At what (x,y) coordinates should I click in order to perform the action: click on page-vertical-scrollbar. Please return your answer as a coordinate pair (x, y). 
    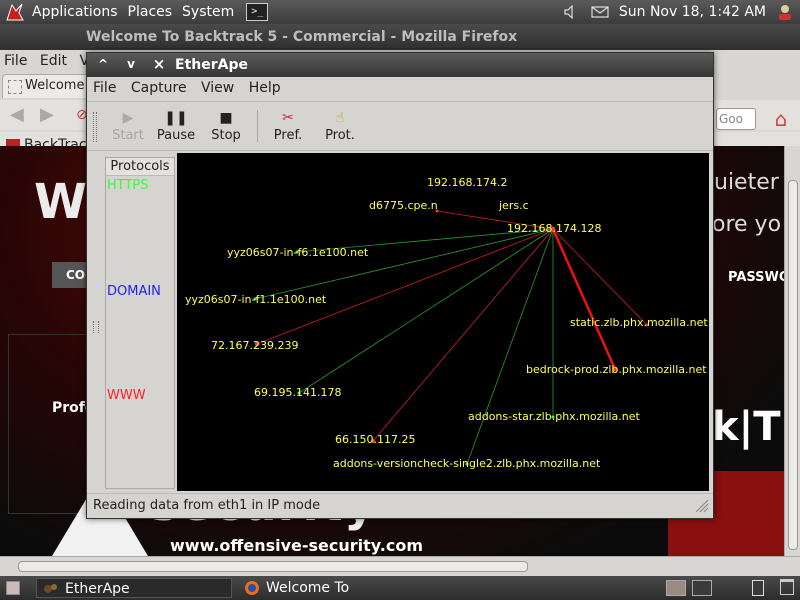
    Looking at the image, I should click on (792, 351).